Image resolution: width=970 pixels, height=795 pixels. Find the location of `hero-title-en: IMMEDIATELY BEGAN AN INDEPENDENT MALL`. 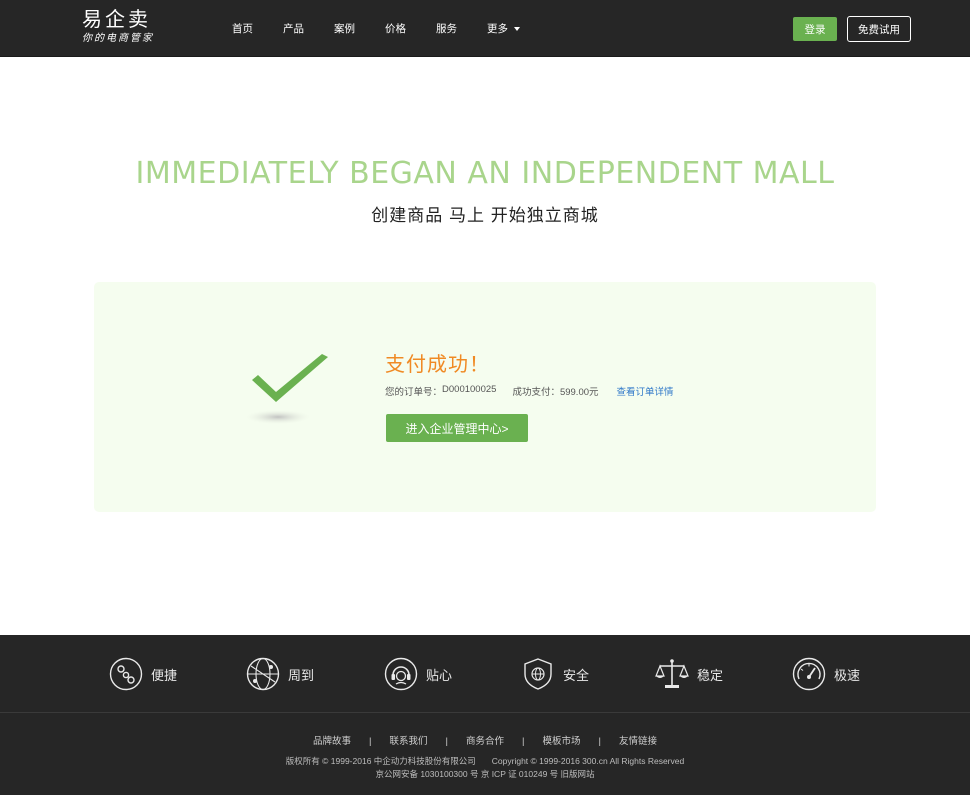

hero-title-en: IMMEDIATELY BEGAN AN INDEPENDENT MALL is located at coordinates (485, 173).